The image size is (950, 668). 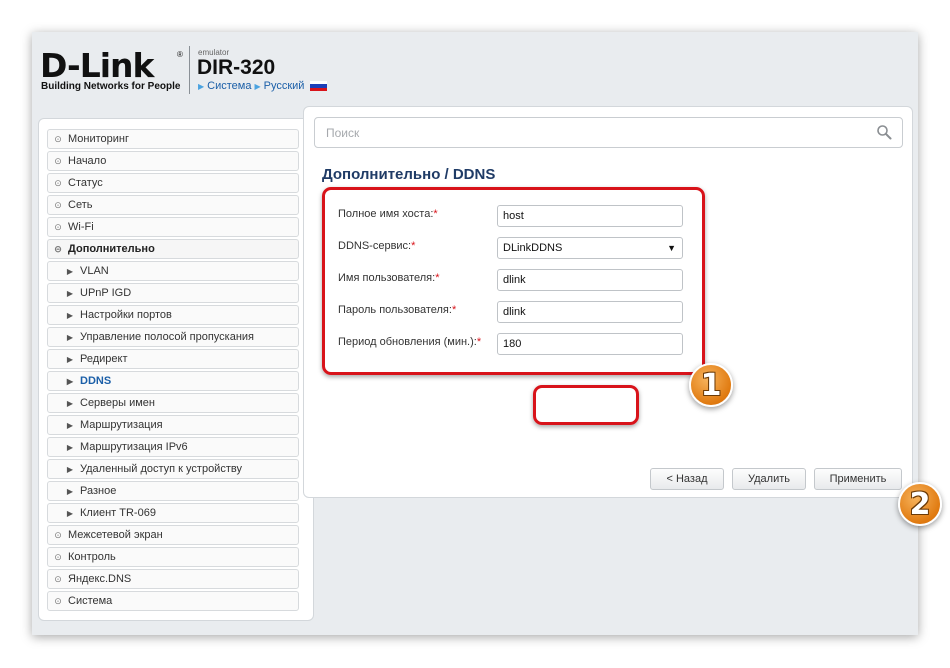 I want to click on sidebar-item-wi-fi: ⊙ Wi-Fi, so click(x=173, y=227).